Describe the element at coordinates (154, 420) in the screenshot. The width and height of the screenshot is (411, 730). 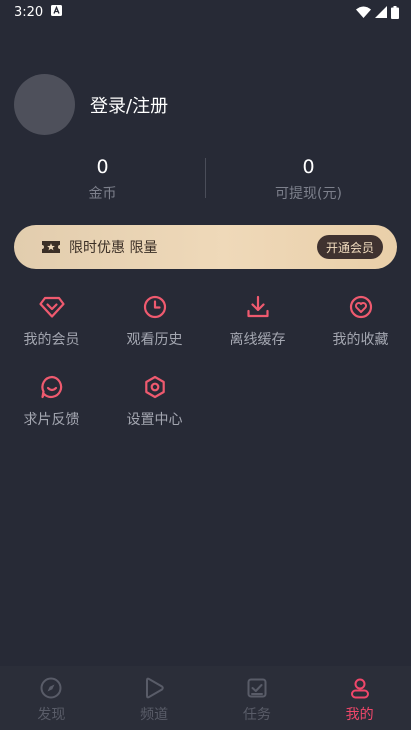
I see `menu-label: 设置中心` at that location.